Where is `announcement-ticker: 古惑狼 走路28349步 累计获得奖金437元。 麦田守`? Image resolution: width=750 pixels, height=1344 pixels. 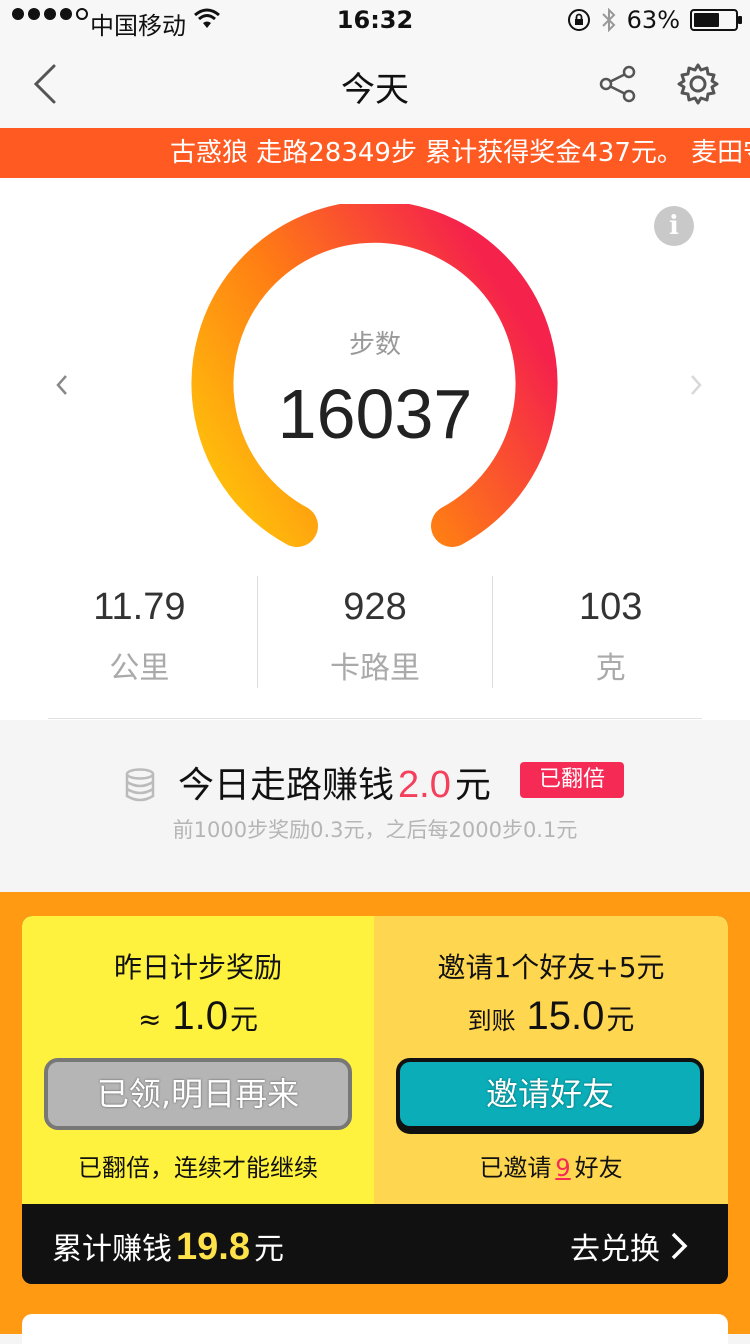 announcement-ticker: 古惑狼 走路28349步 累计获得奖金437元。 麦田守 is located at coordinates (375, 153).